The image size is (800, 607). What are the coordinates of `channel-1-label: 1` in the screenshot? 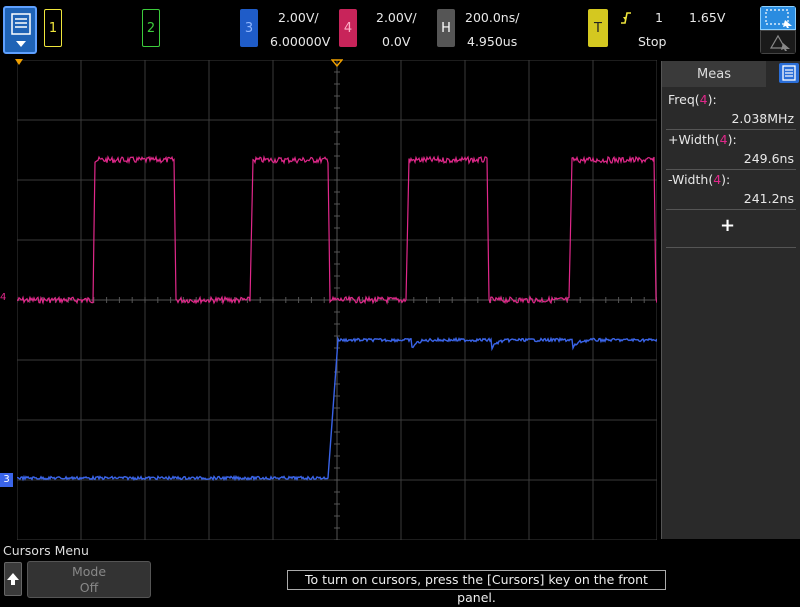 It's located at (53, 28).